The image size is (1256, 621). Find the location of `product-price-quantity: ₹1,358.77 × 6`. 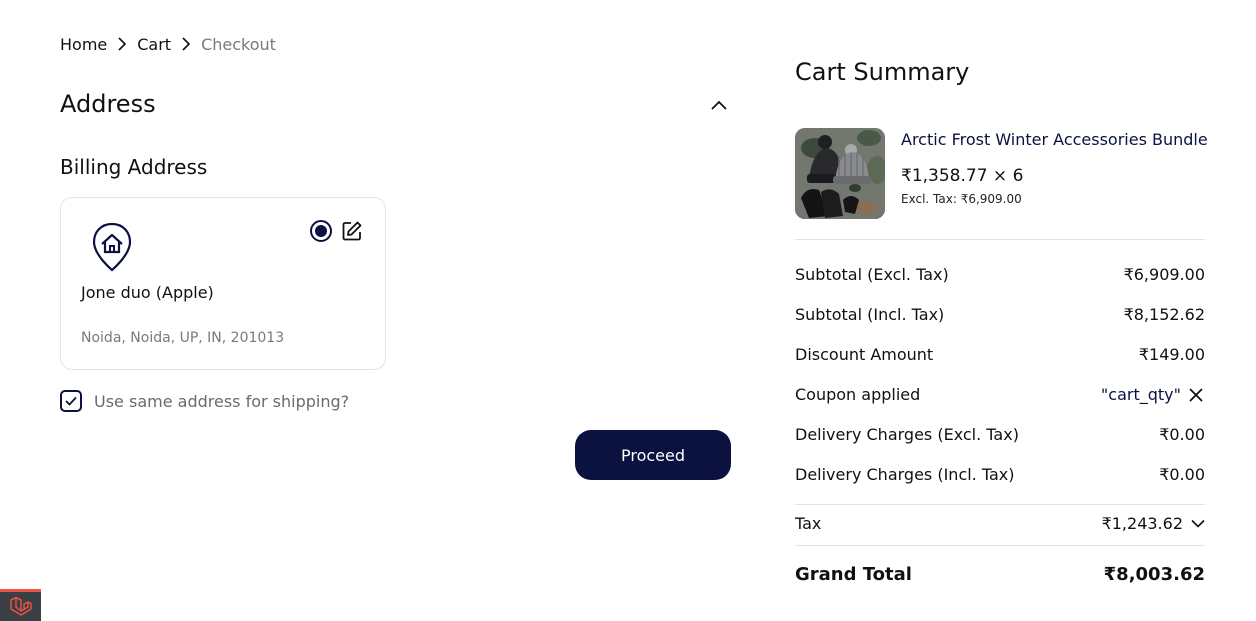

product-price-quantity: ₹1,358.77 × 6 is located at coordinates (962, 176).